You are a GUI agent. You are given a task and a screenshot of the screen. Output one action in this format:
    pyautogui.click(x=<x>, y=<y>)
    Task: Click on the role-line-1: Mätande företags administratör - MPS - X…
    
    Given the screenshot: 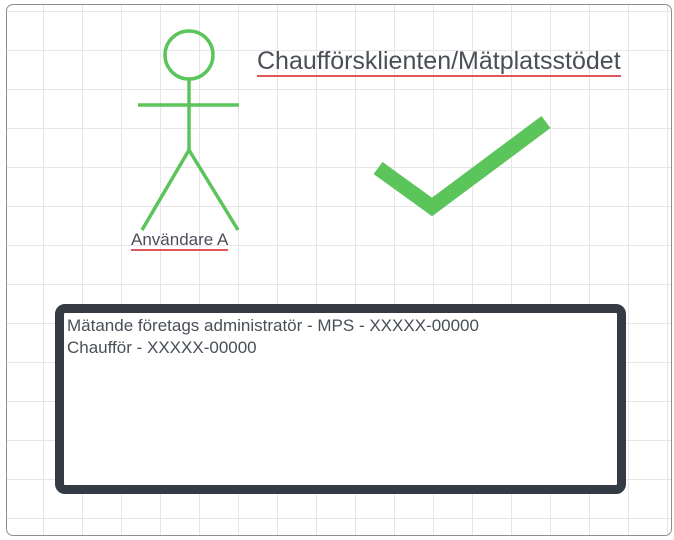 What is the action you would take?
    pyautogui.click(x=273, y=325)
    